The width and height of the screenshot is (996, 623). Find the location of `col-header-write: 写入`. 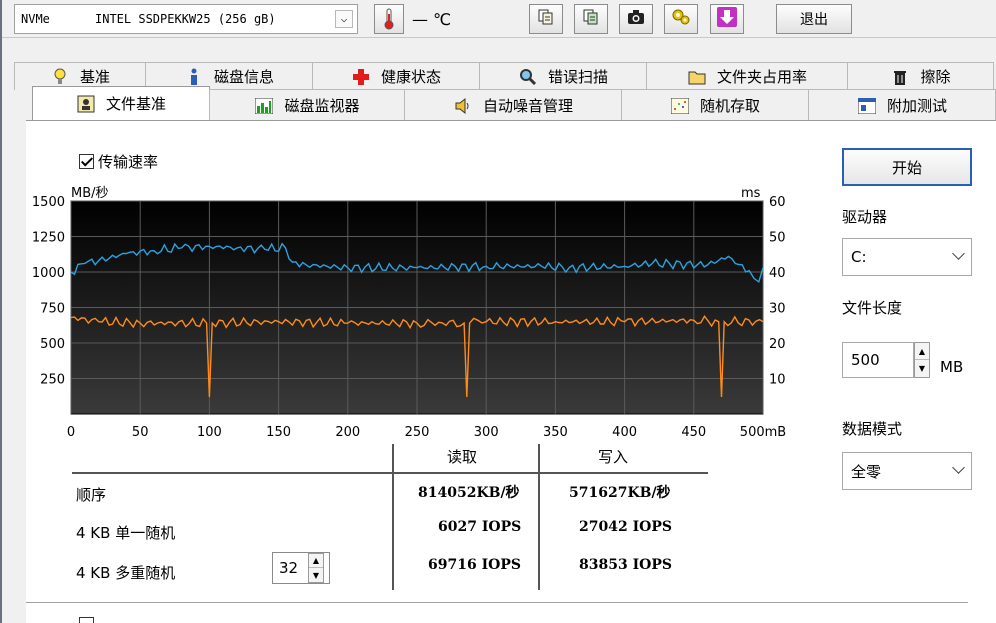

col-header-write: 写入 is located at coordinates (613, 457).